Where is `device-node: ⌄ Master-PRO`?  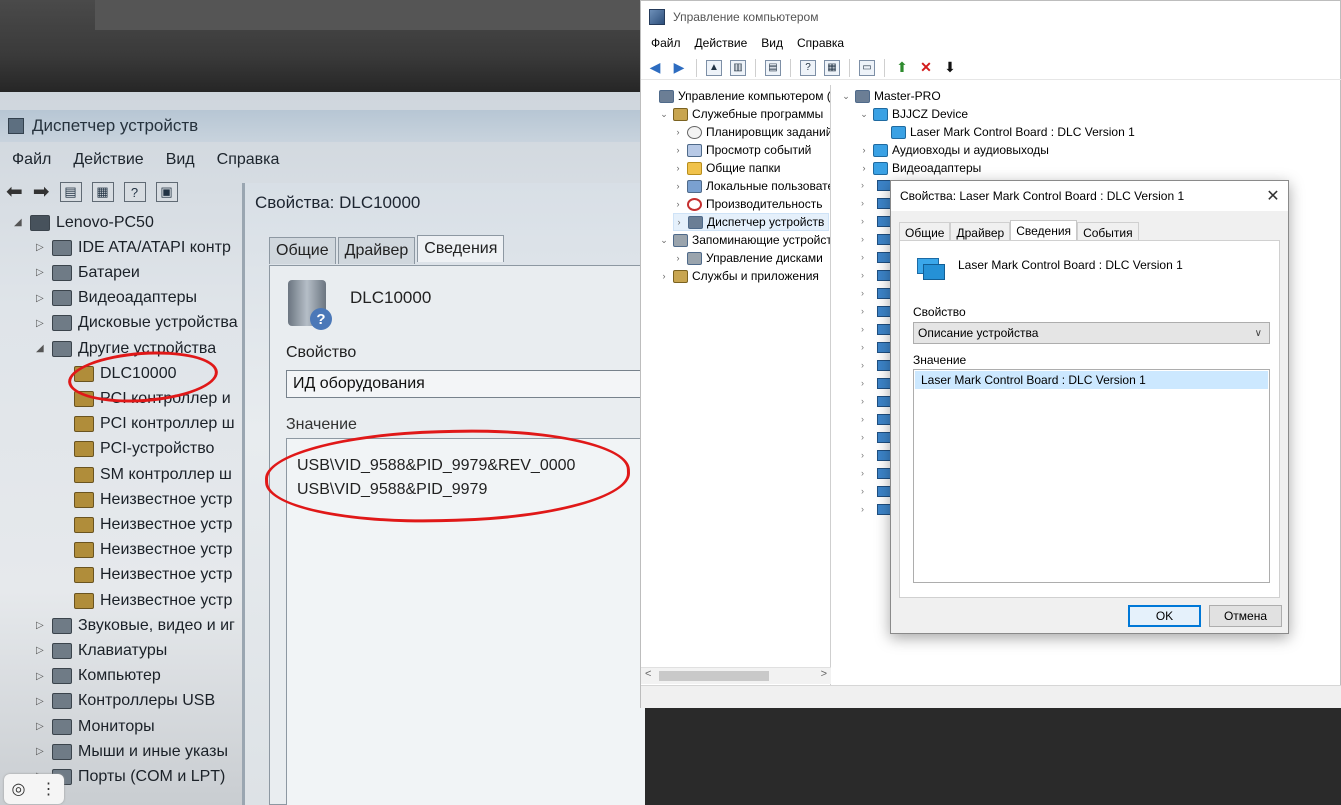
device-node: ⌄ Master-PRO is located at coordinates (890, 96).